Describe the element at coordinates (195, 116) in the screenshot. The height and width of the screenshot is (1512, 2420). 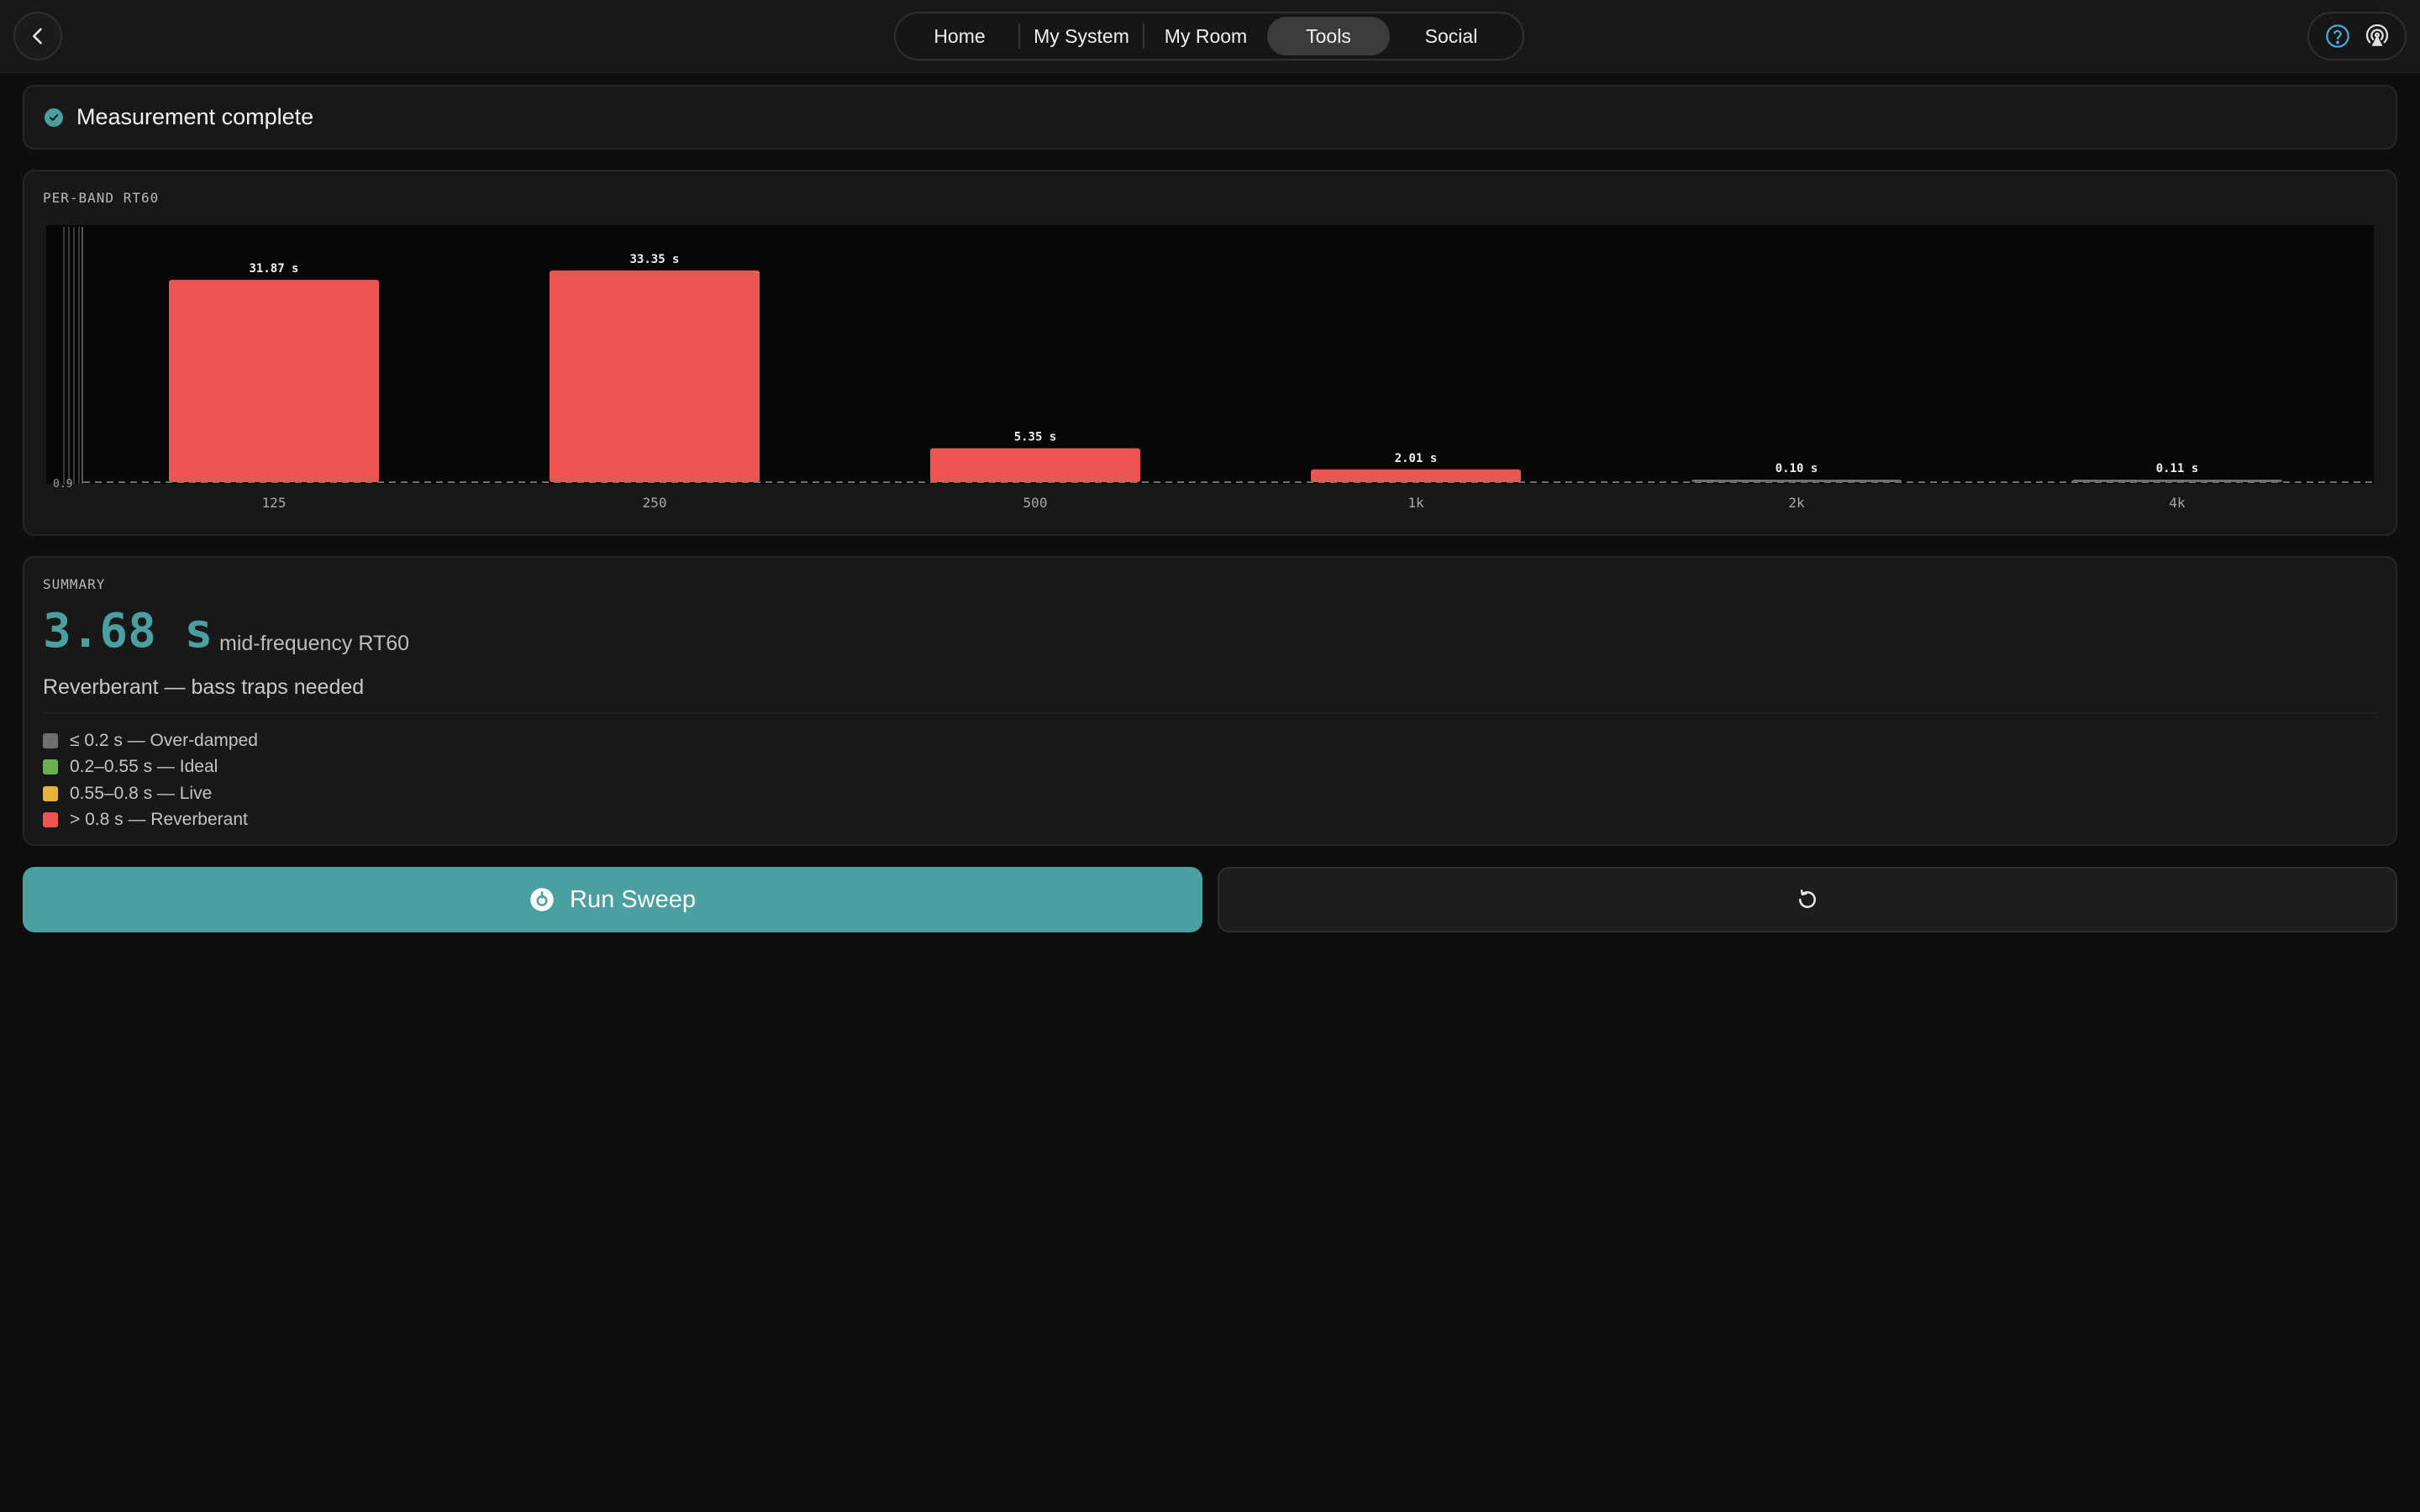
I see `status-text: Measurement complete` at that location.